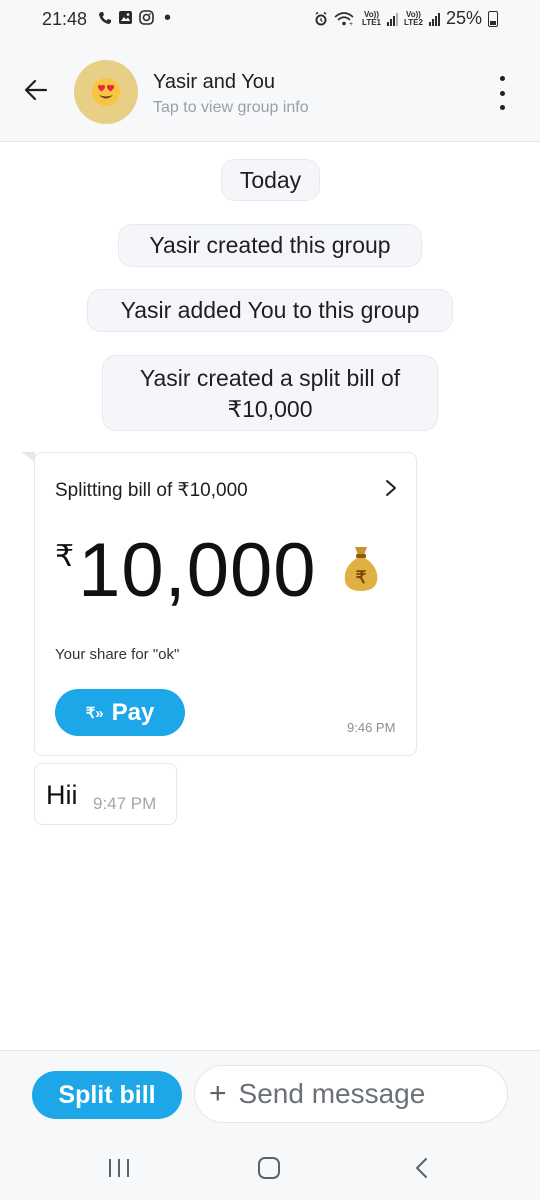 The height and width of the screenshot is (1200, 540). What do you see at coordinates (392, 19) in the screenshot?
I see `sim1-signal-icon` at bounding box center [392, 19].